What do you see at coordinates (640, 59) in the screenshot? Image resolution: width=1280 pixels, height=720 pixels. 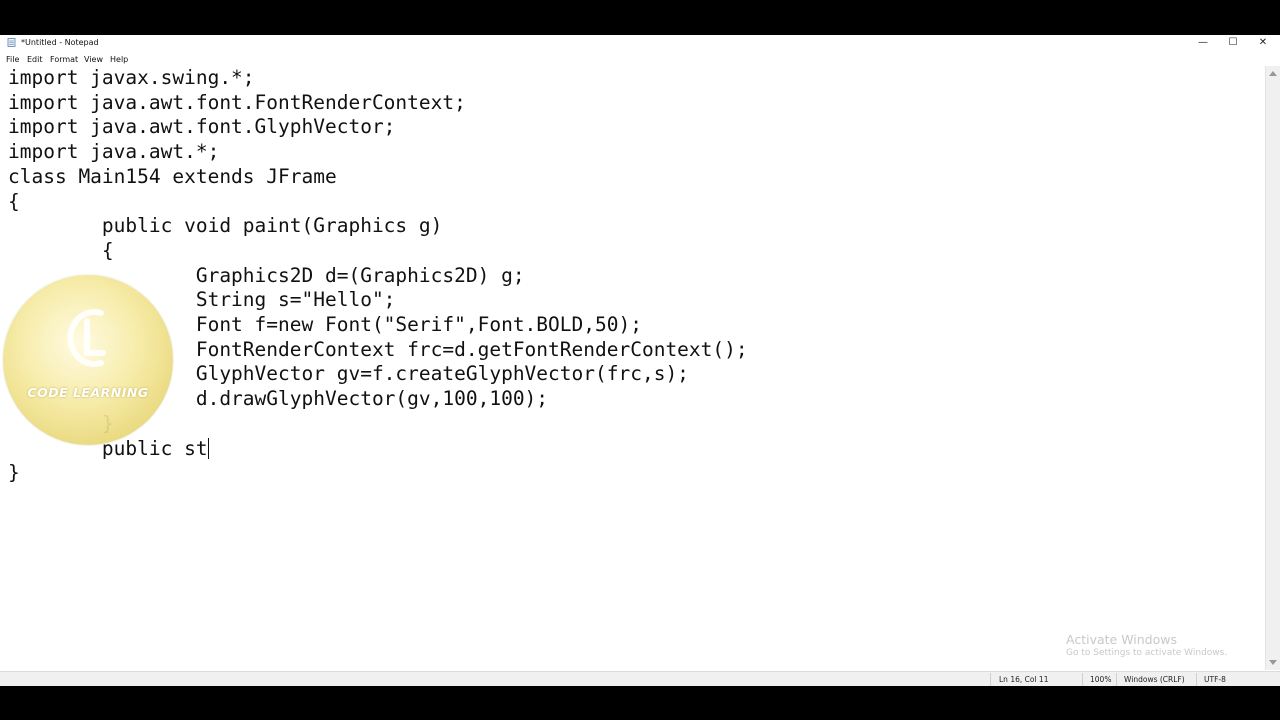 I see `menu-bar: File Edit Format View Help` at bounding box center [640, 59].